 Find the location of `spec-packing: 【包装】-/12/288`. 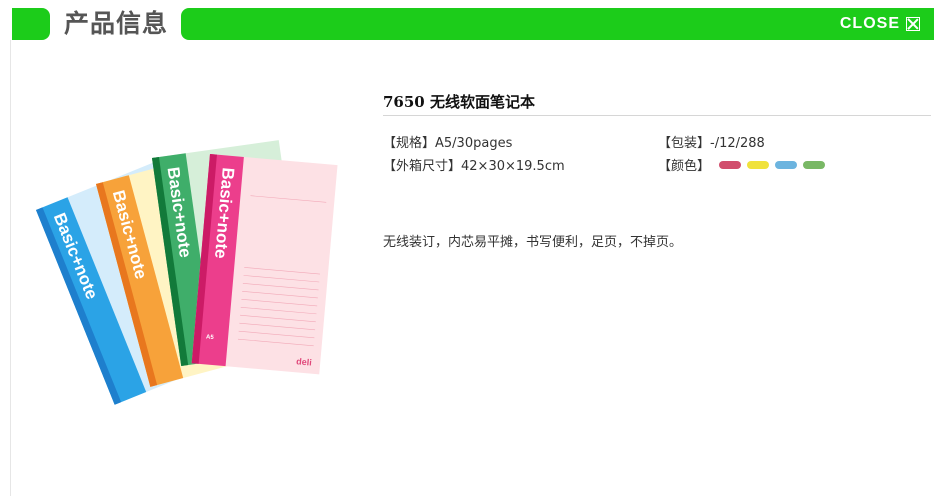

spec-packing: 【包装】-/12/288 is located at coordinates (711, 144).